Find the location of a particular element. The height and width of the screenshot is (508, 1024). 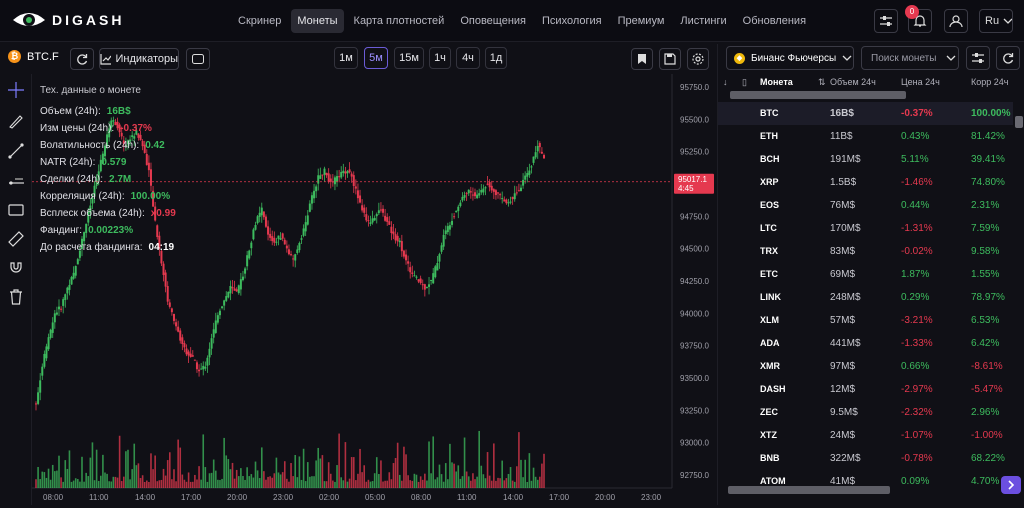

volume-cell: 9.5M$ is located at coordinates (844, 412).